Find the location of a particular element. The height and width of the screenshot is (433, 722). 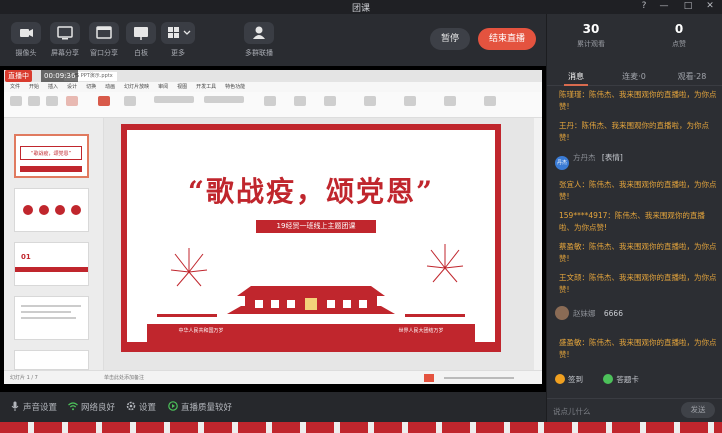

live-badge-label: 直播中 is located at coordinates (18, 76).